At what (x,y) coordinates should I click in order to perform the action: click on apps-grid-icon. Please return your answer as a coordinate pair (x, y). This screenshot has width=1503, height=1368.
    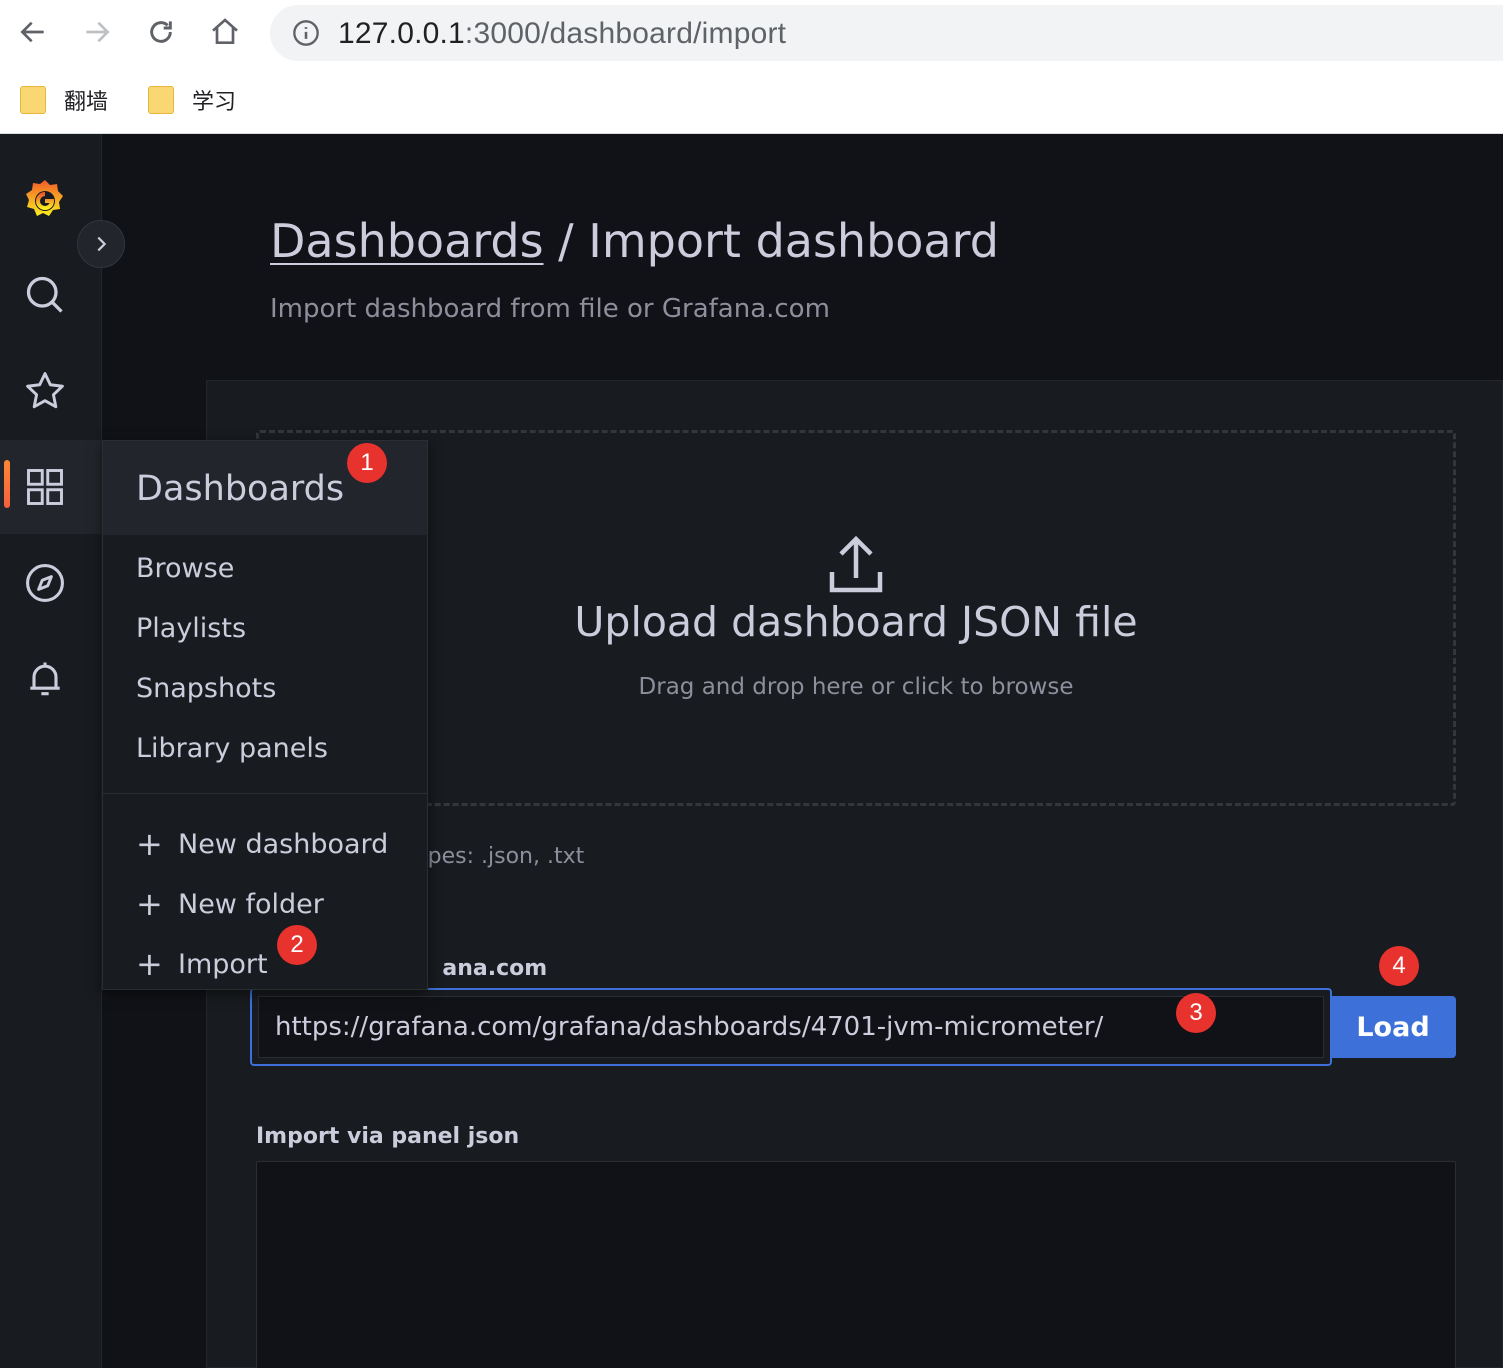
    Looking at the image, I should click on (45, 487).